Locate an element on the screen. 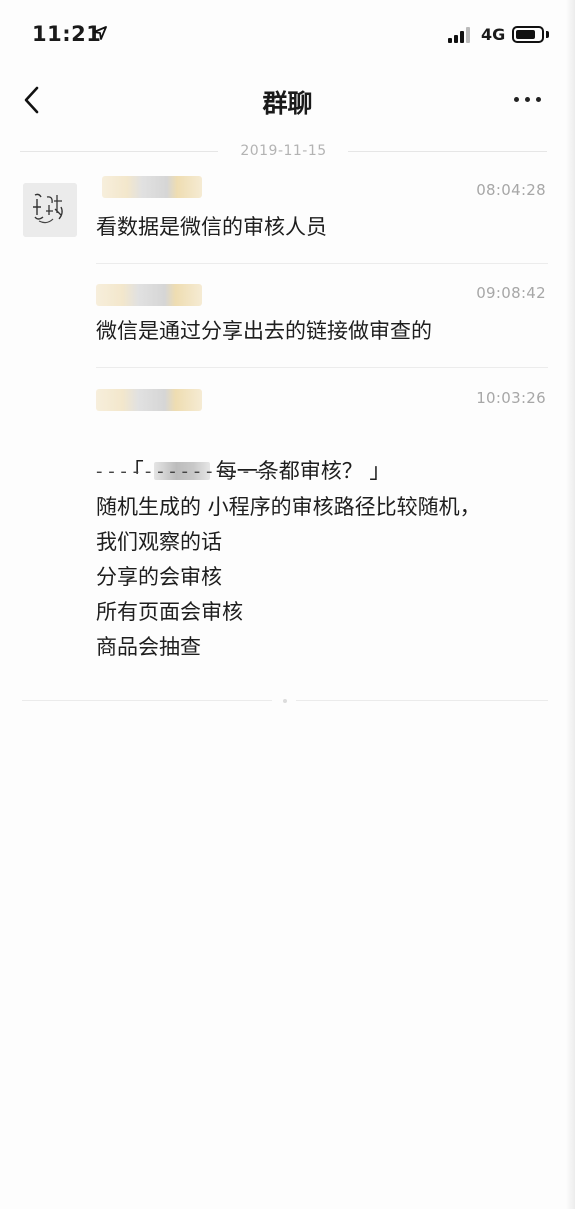 The image size is (575, 1209). date-label: 2019-11-15 is located at coordinates (283, 151).